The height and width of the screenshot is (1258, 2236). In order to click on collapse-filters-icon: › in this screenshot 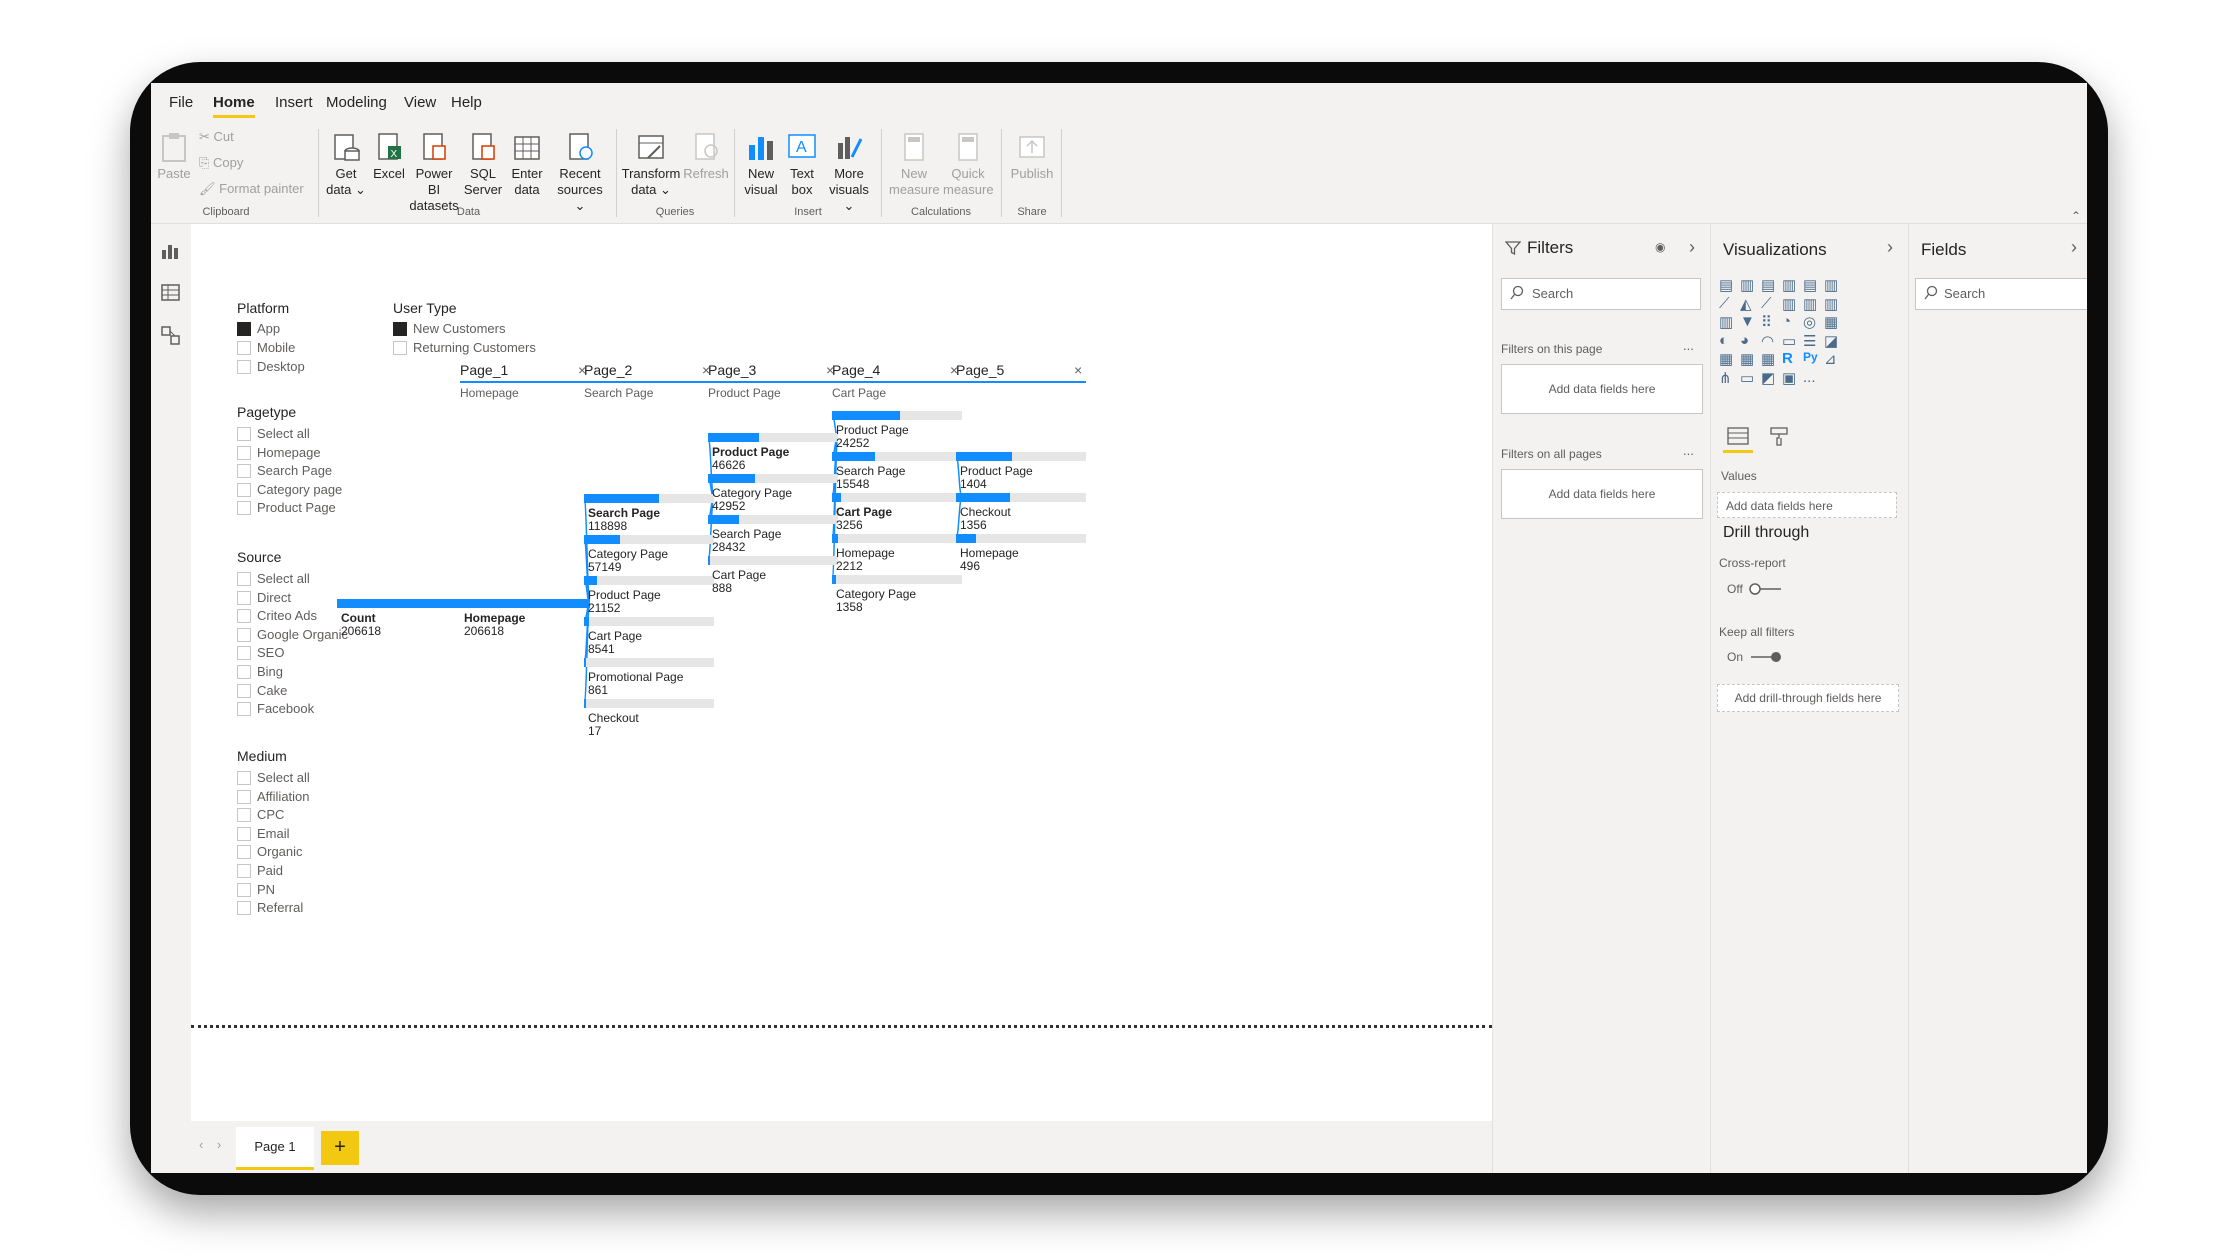, I will do `click(1692, 247)`.